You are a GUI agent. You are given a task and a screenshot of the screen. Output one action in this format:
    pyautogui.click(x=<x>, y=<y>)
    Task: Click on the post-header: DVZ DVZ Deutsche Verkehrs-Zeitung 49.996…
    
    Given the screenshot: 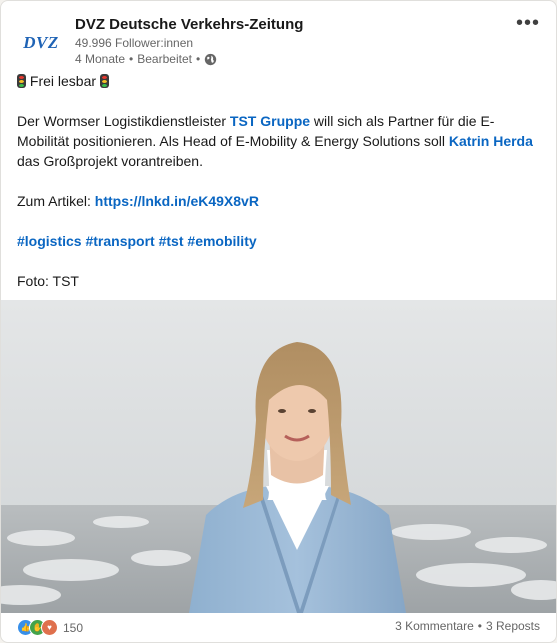 What is the action you would take?
    pyautogui.click(x=278, y=39)
    